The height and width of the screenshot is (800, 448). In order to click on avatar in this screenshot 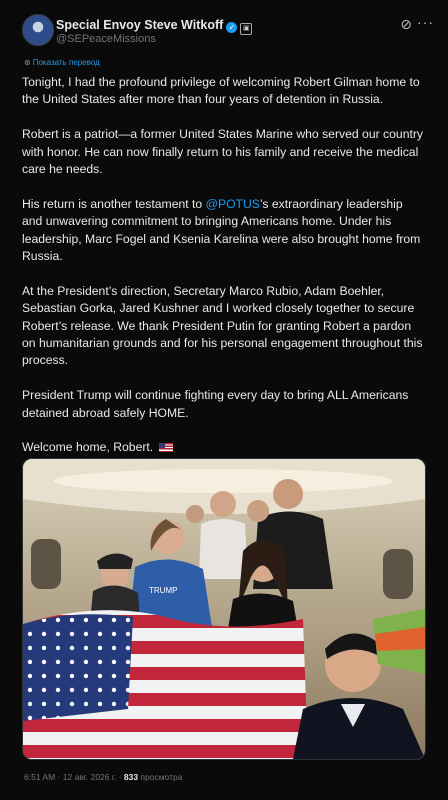, I will do `click(38, 30)`.